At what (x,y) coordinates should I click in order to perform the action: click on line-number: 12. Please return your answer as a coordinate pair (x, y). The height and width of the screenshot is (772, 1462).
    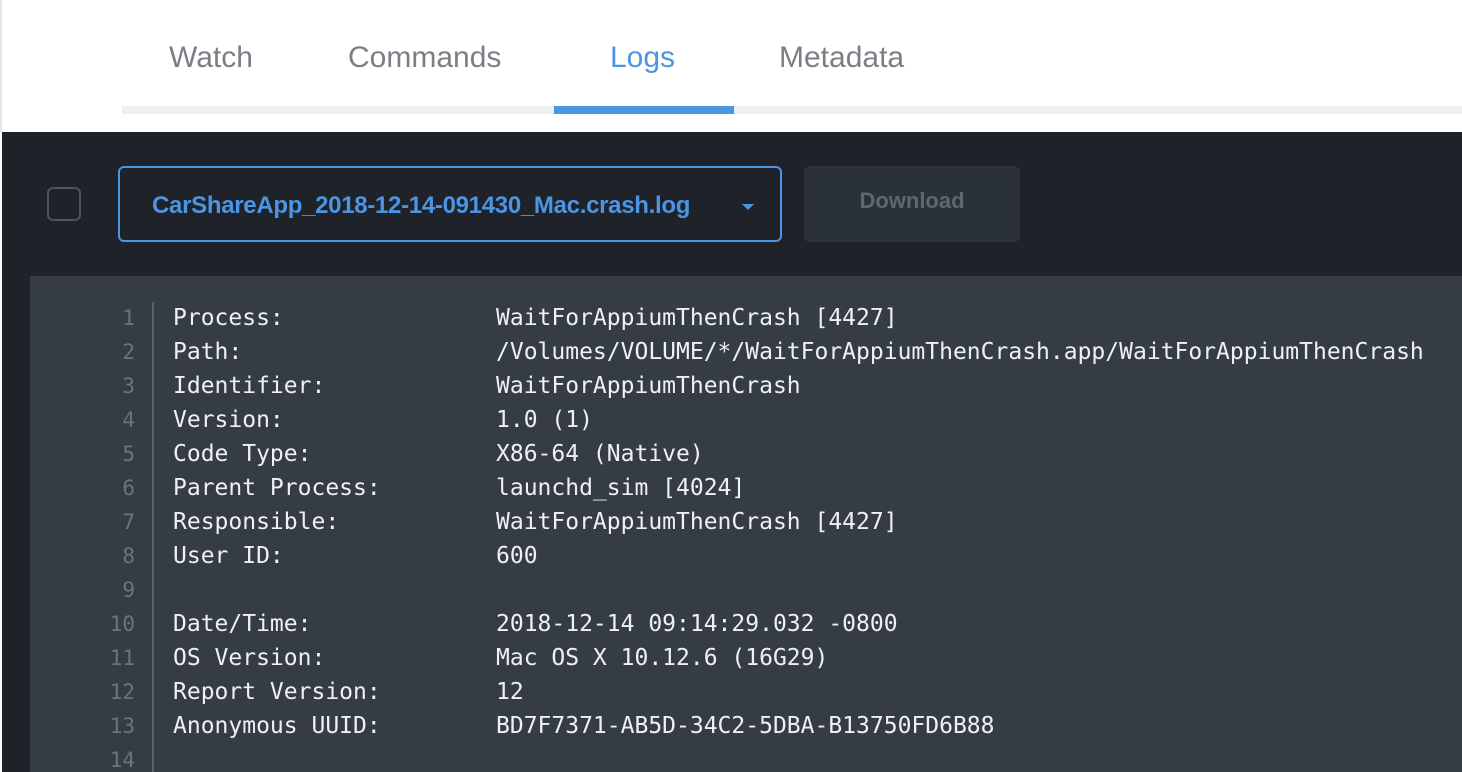
    Looking at the image, I should click on (122, 692).